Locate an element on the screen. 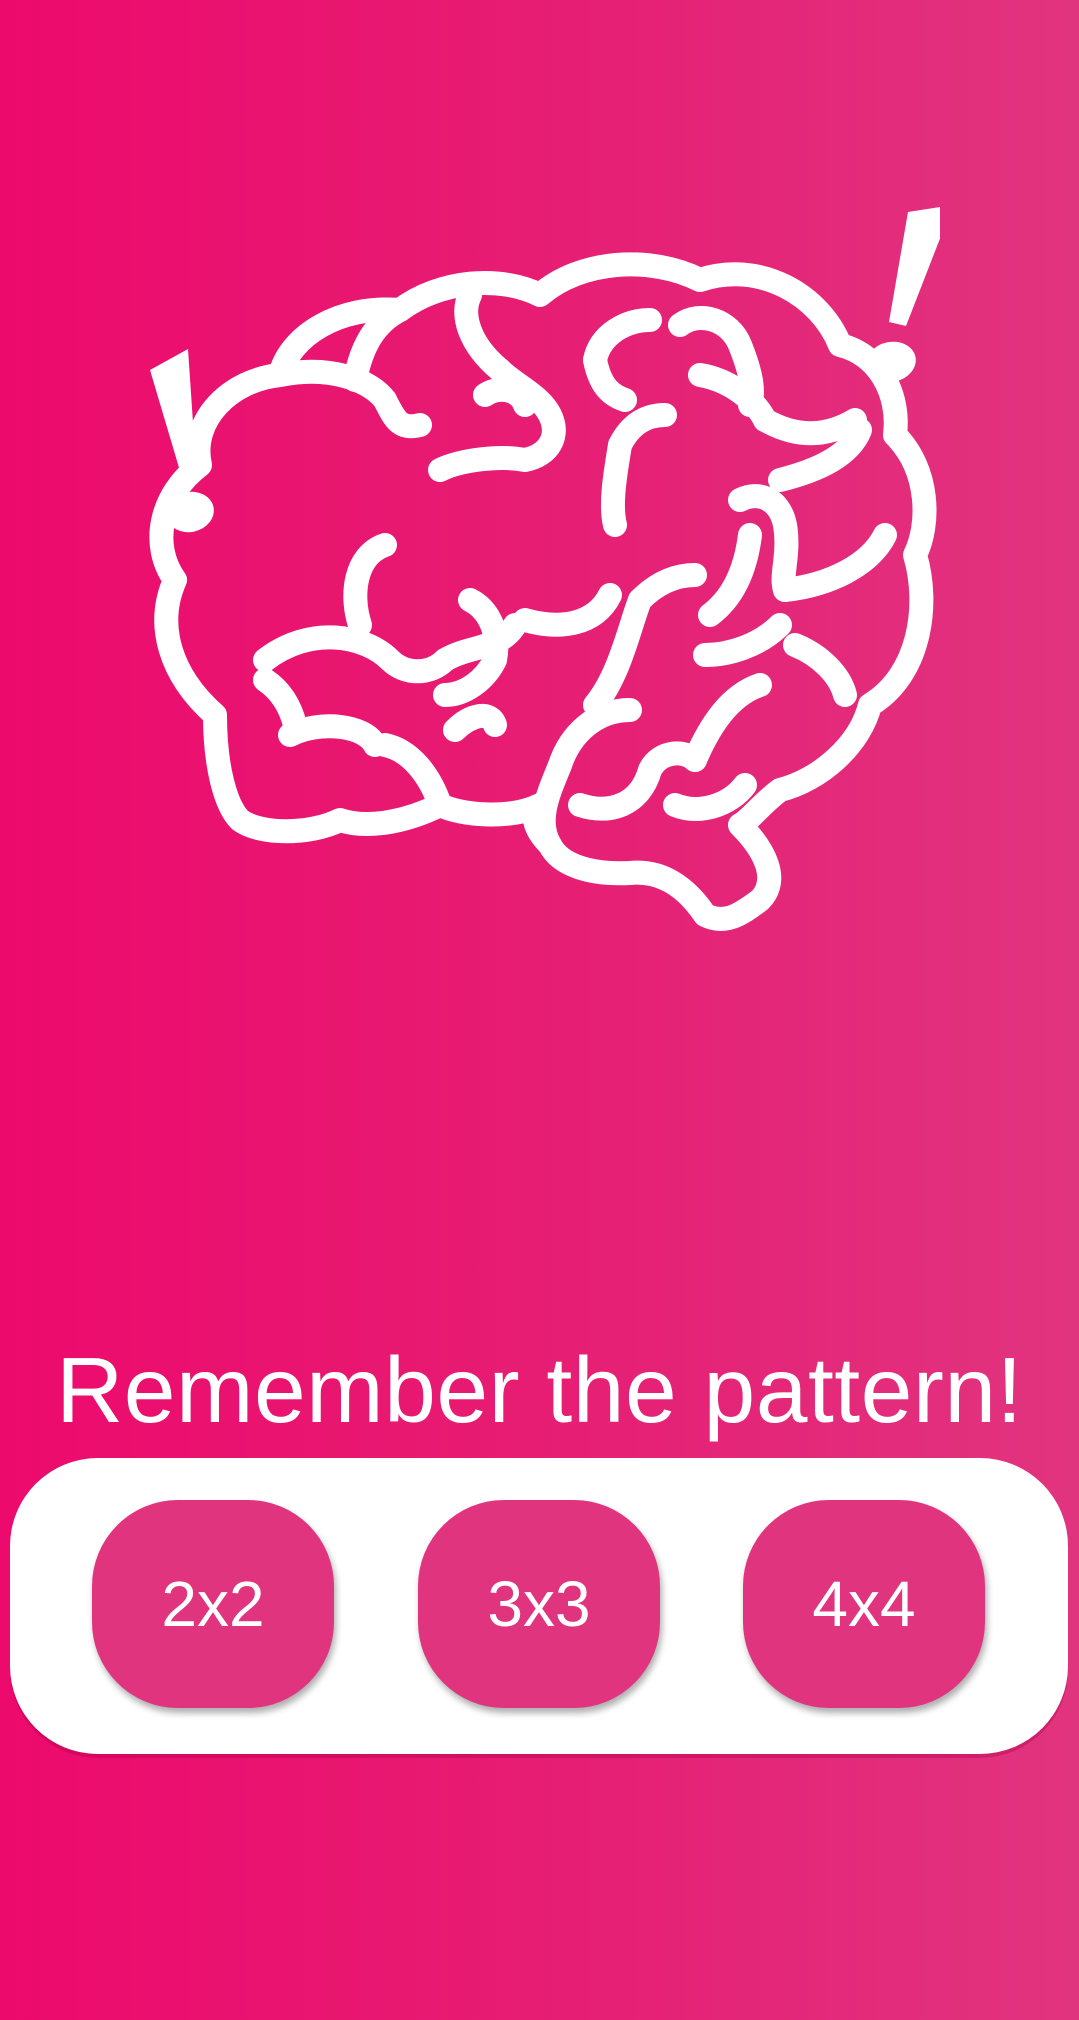 The image size is (1079, 2020). grid-3x3-button: 3x3 is located at coordinates (539, 1604).